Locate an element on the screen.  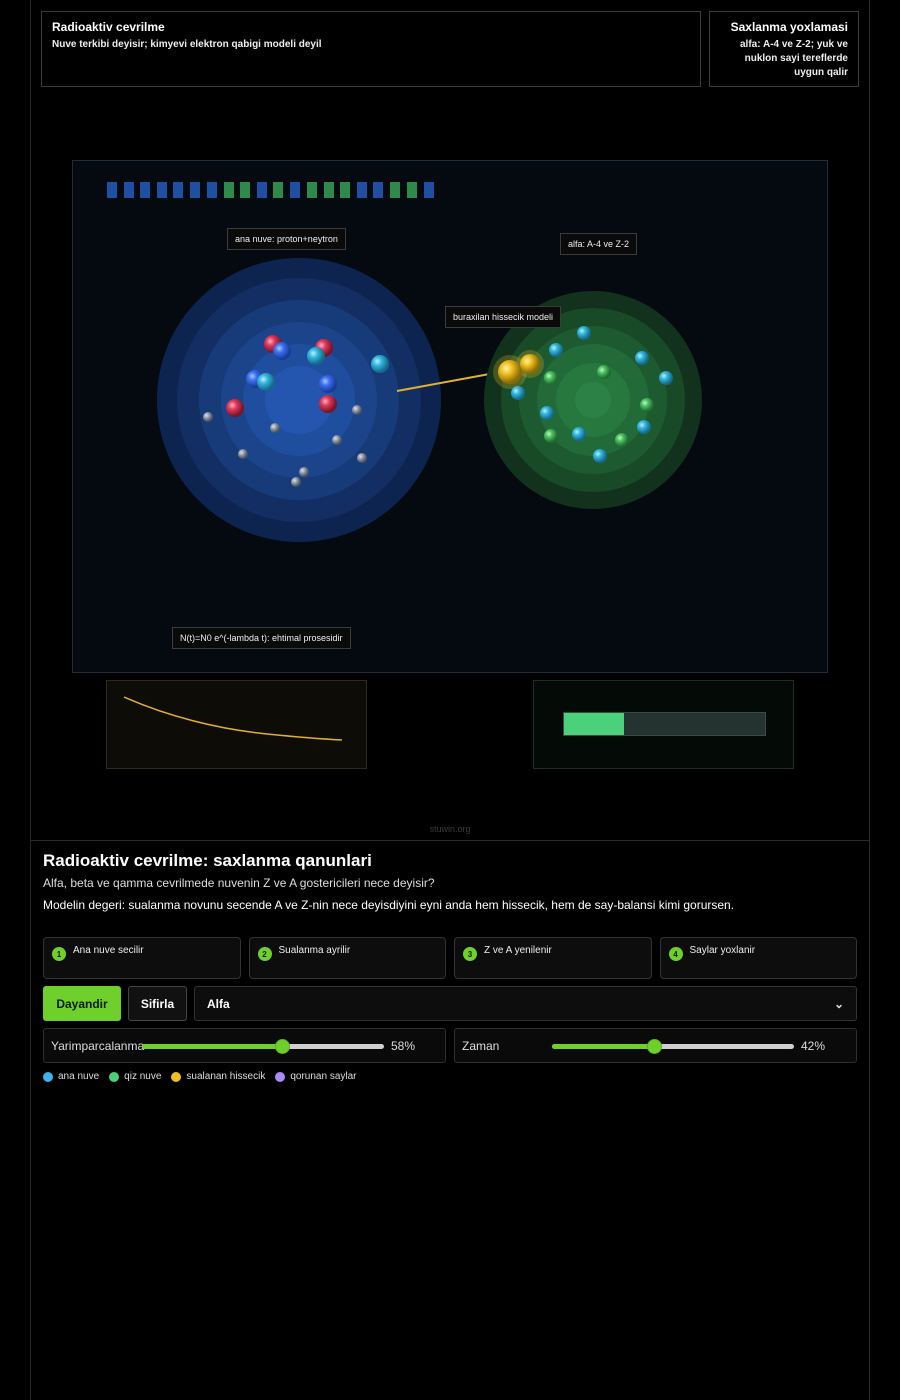
decay-curve is located at coordinates (233, 718).